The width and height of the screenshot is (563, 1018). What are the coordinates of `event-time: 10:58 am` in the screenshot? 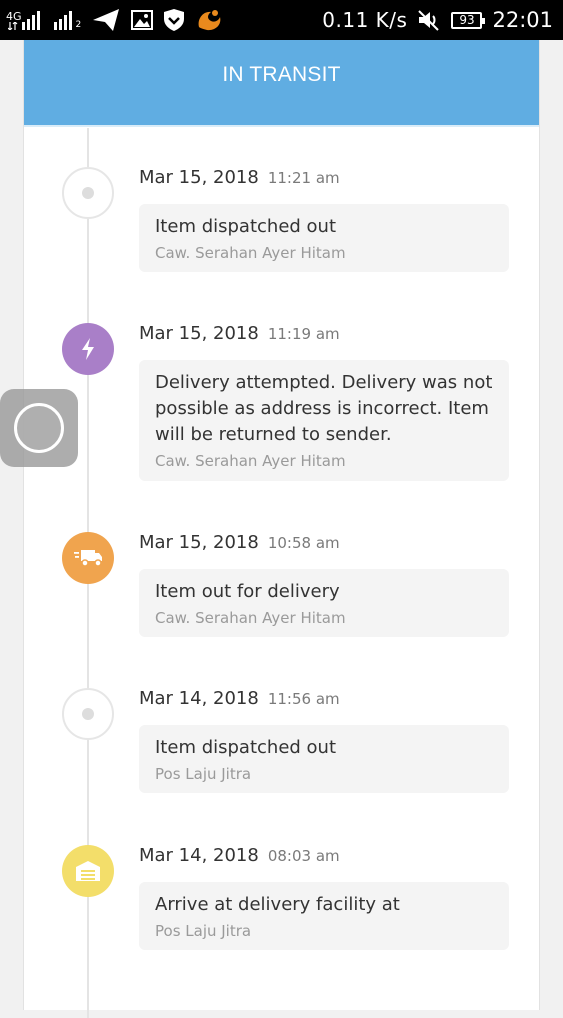 It's located at (303, 543).